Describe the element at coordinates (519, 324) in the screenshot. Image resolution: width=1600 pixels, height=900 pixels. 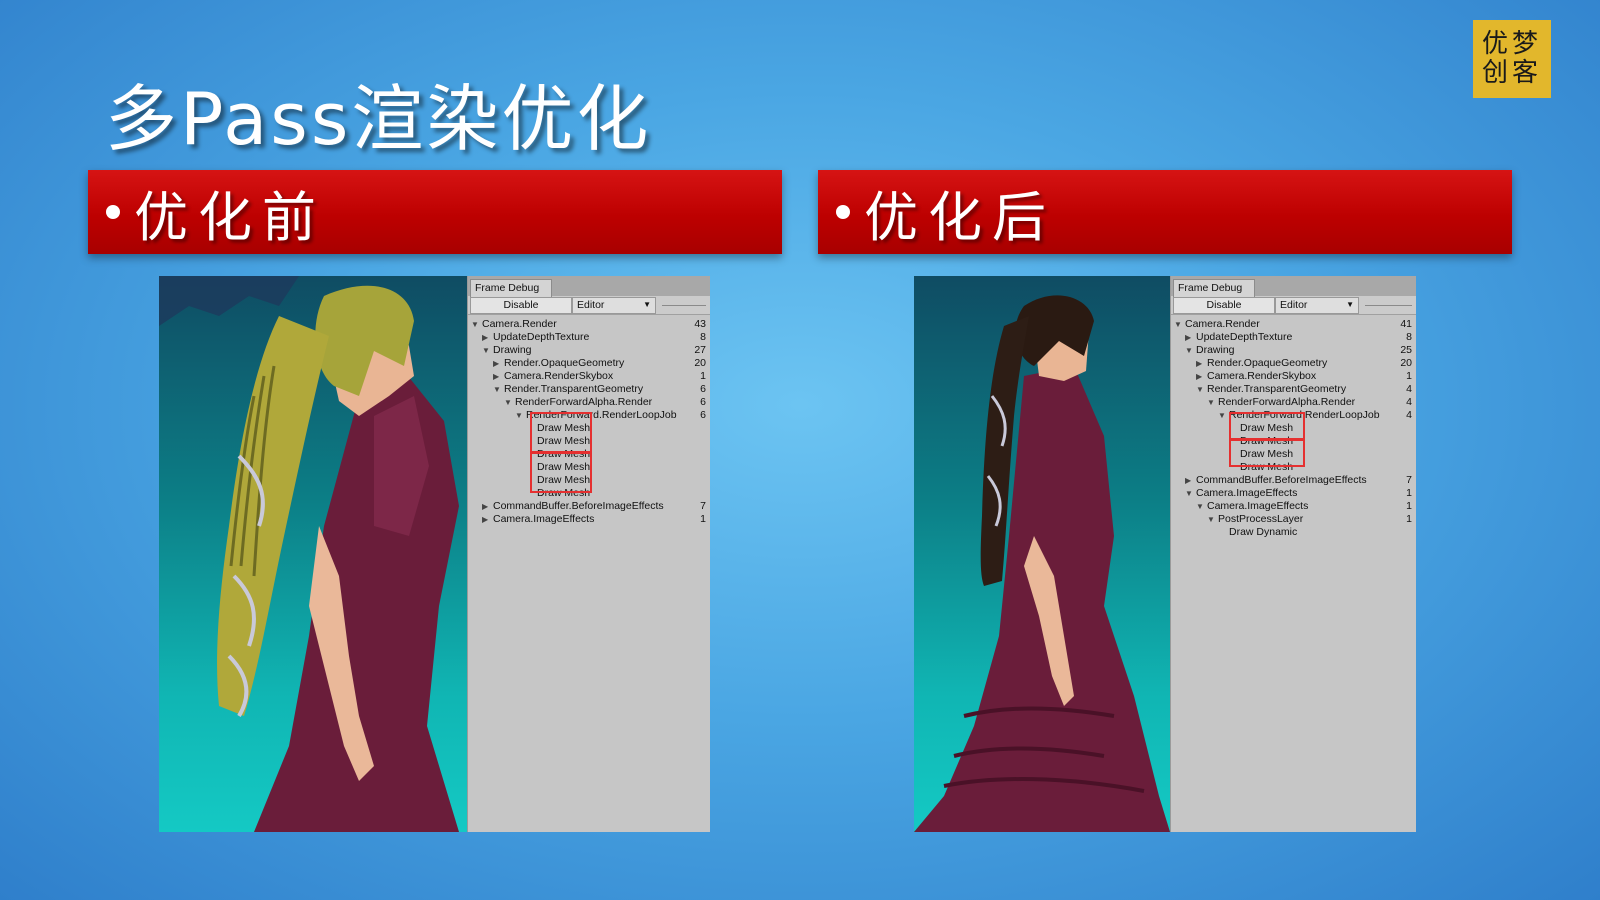
I see `tree-row-label: Camera.Render` at that location.